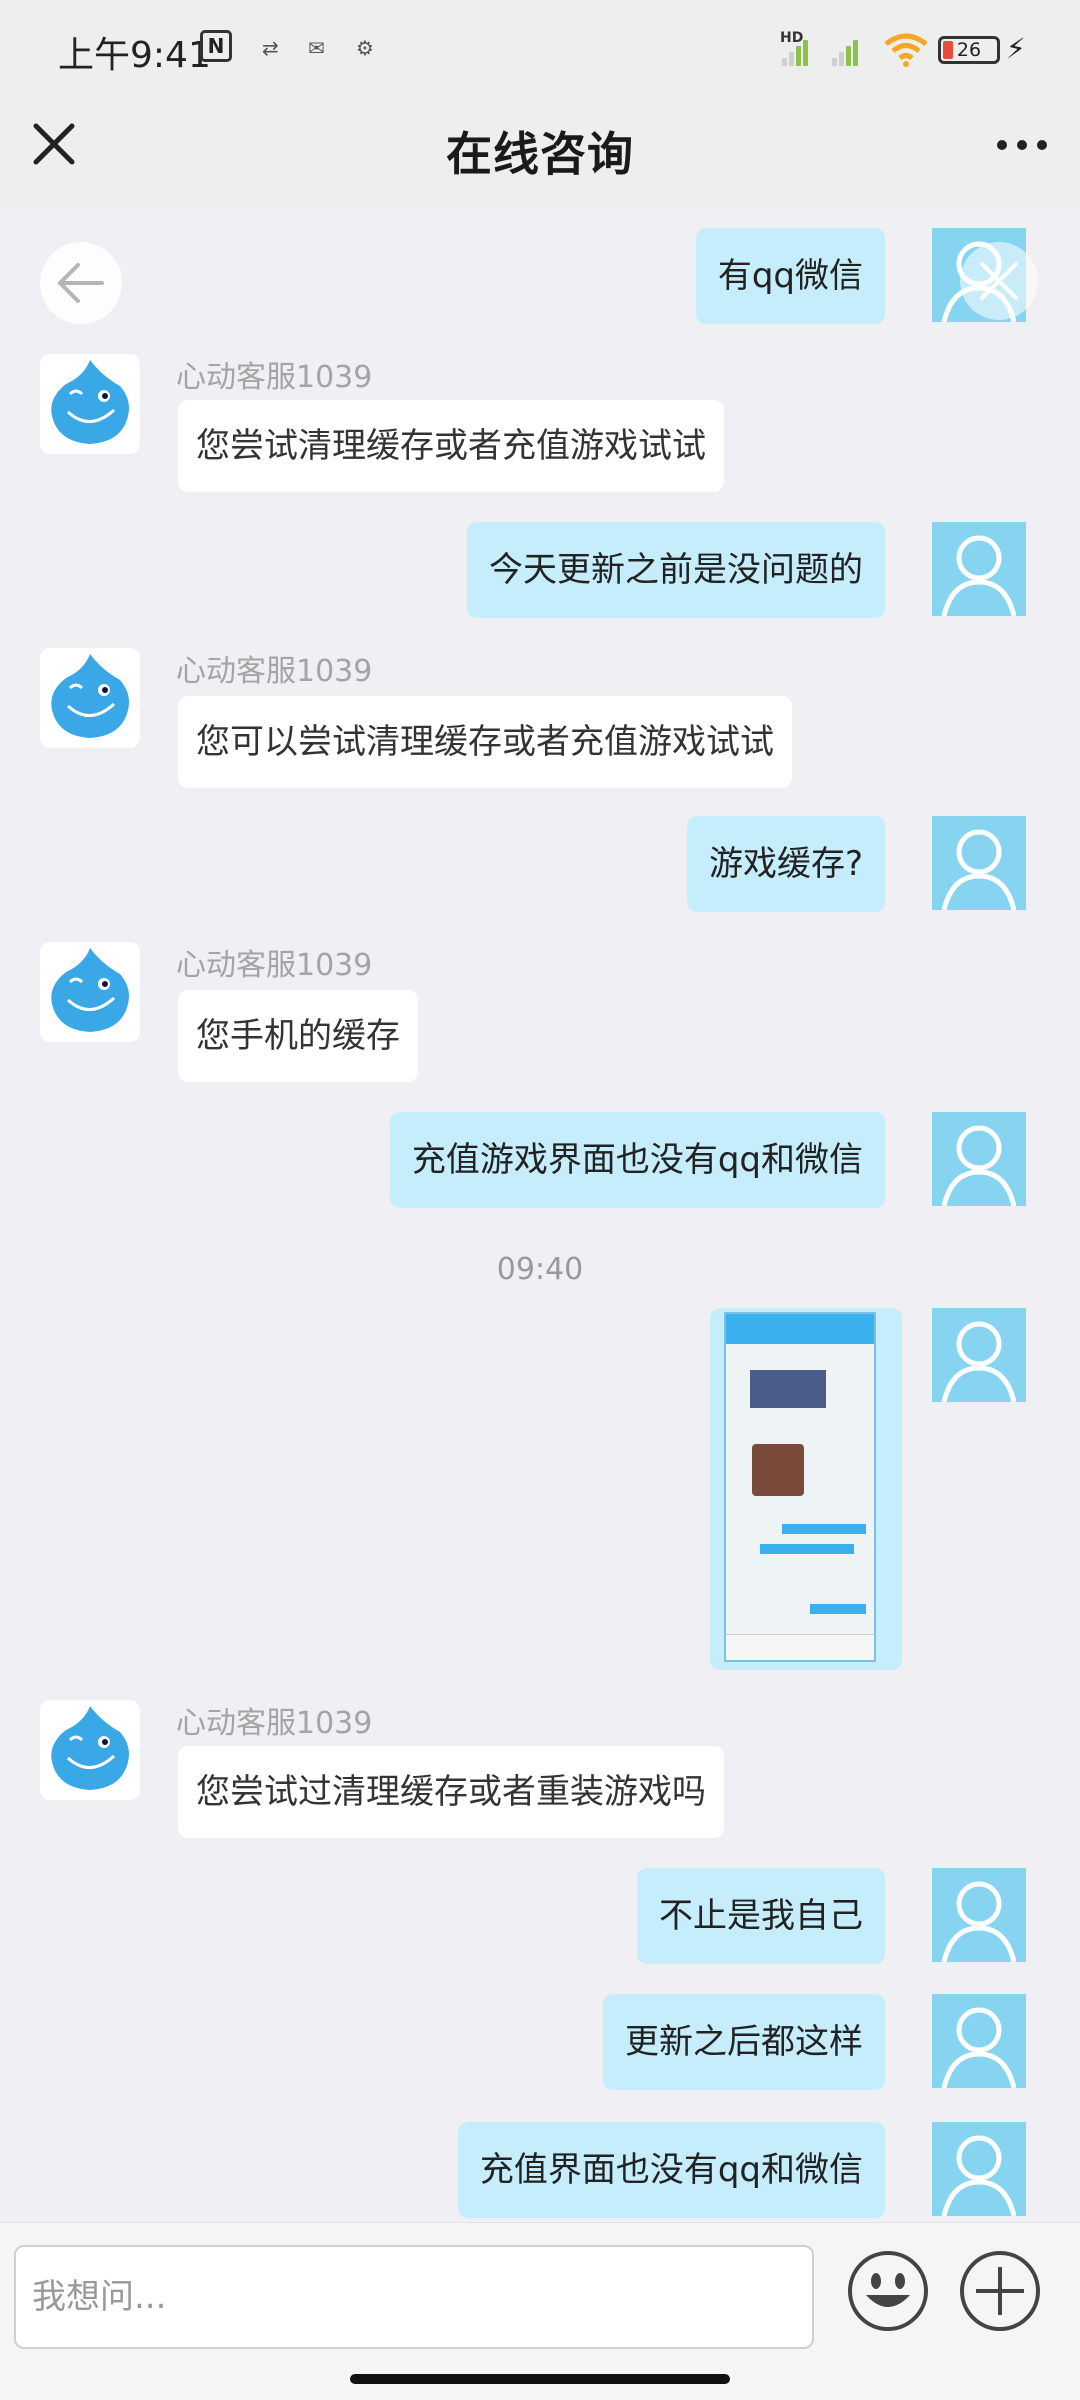 Image resolution: width=1080 pixels, height=2400 pixels. I want to click on user-image-message, so click(806, 1489).